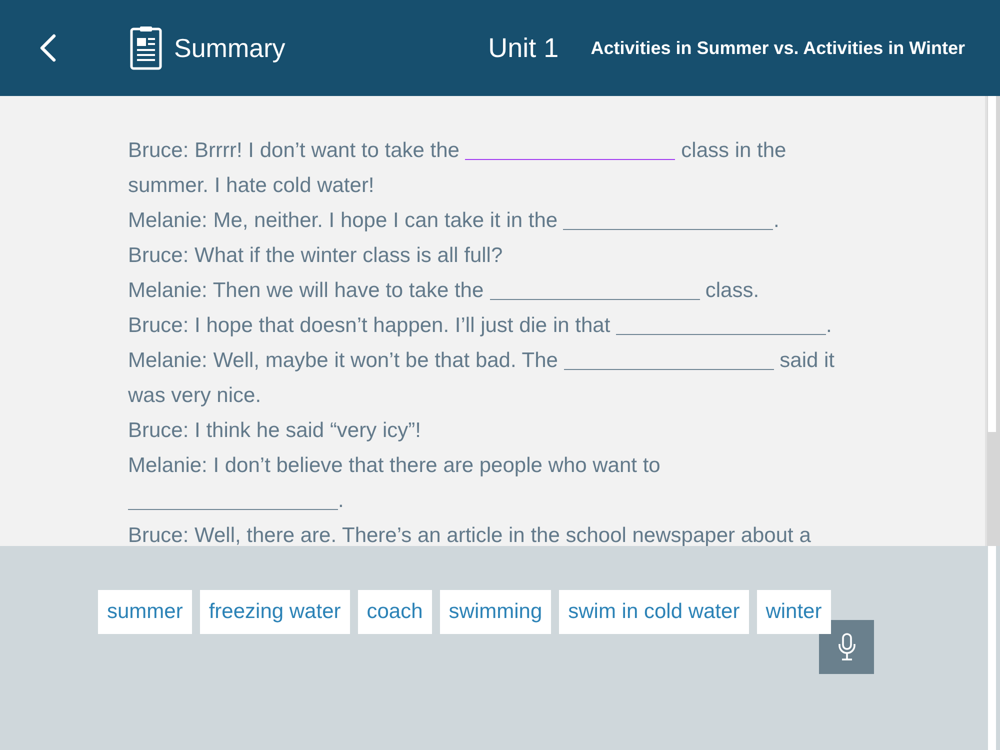  Describe the element at coordinates (395, 612) in the screenshot. I see `word-chip: coach` at that location.